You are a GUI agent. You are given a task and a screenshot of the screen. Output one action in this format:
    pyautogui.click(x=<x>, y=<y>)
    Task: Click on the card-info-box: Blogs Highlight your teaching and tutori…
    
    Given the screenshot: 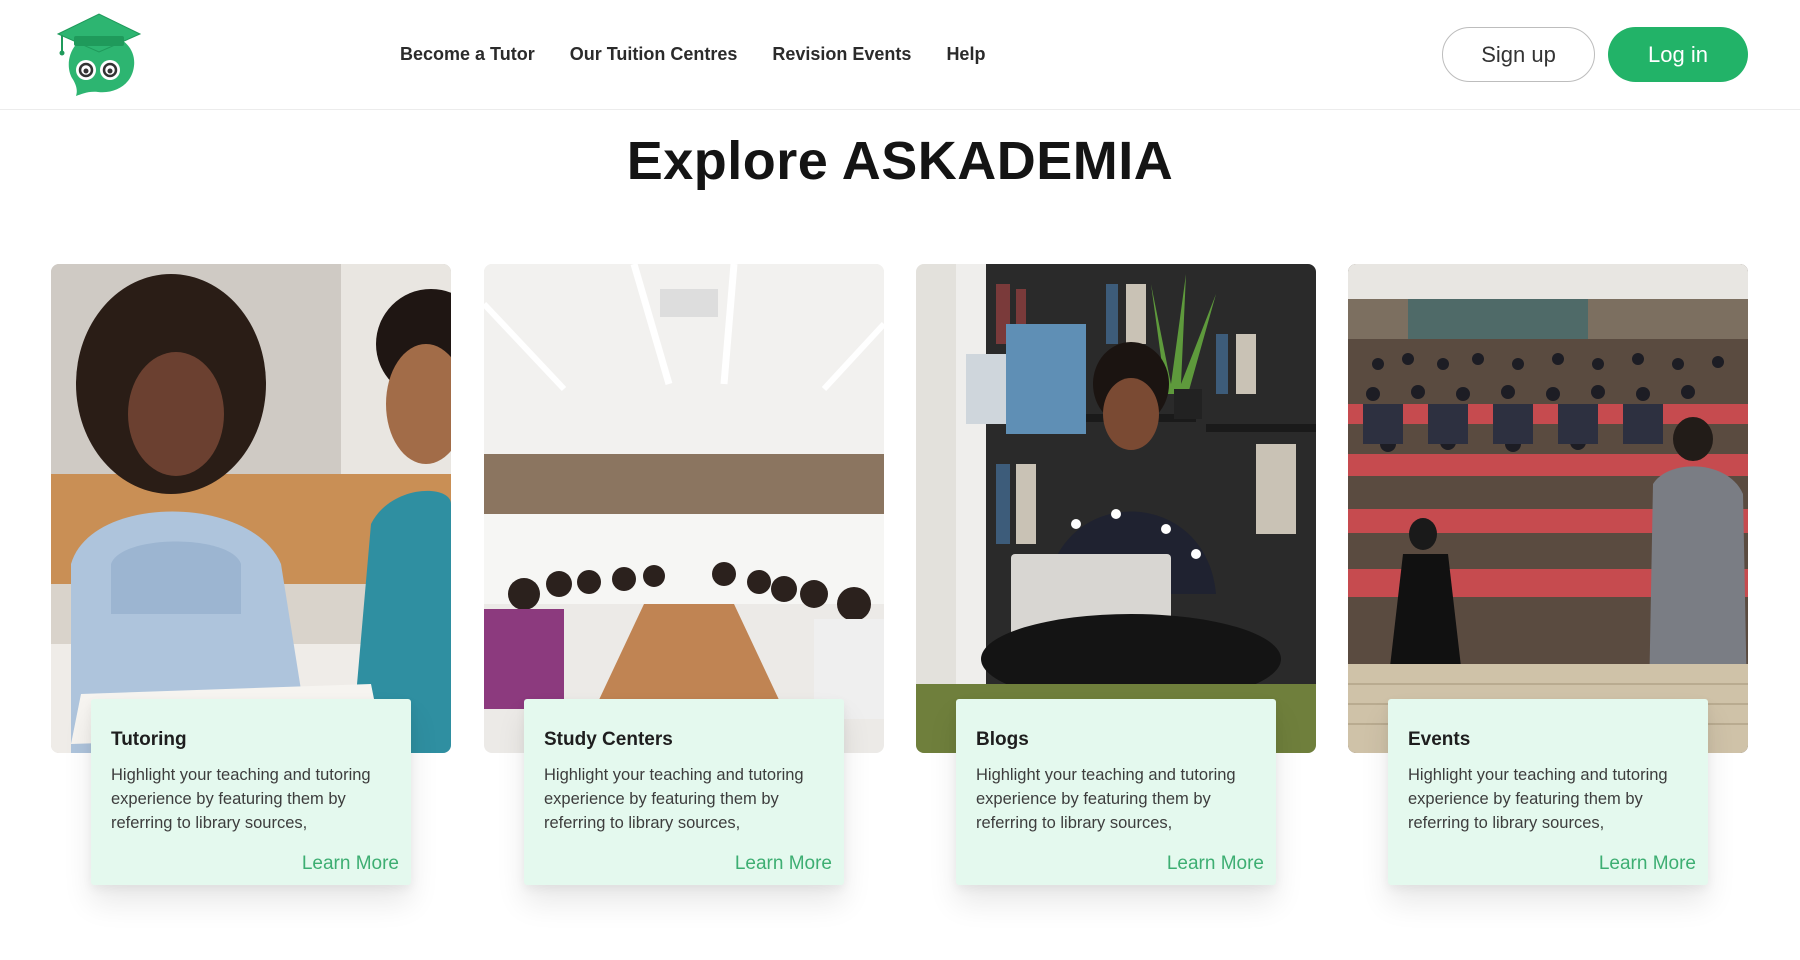 What is the action you would take?
    pyautogui.click(x=1116, y=792)
    